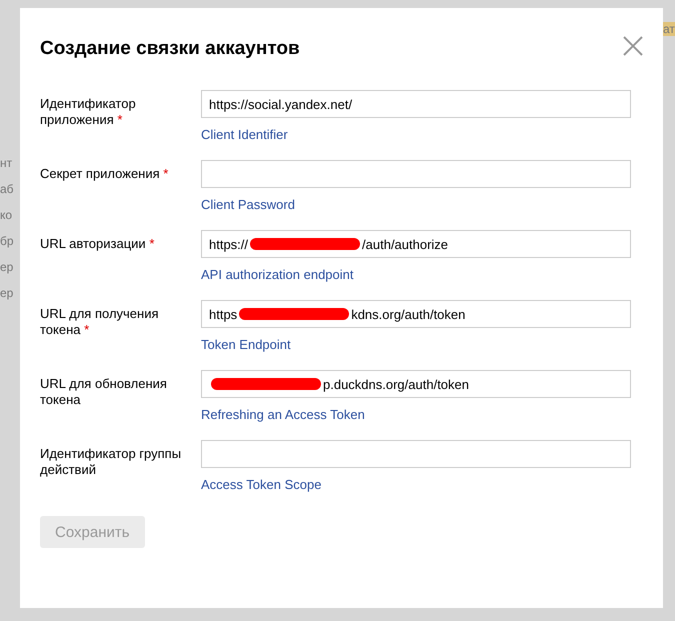 The height and width of the screenshot is (621, 675). What do you see at coordinates (277, 274) in the screenshot?
I see `help-link: API authorization endpoint` at bounding box center [277, 274].